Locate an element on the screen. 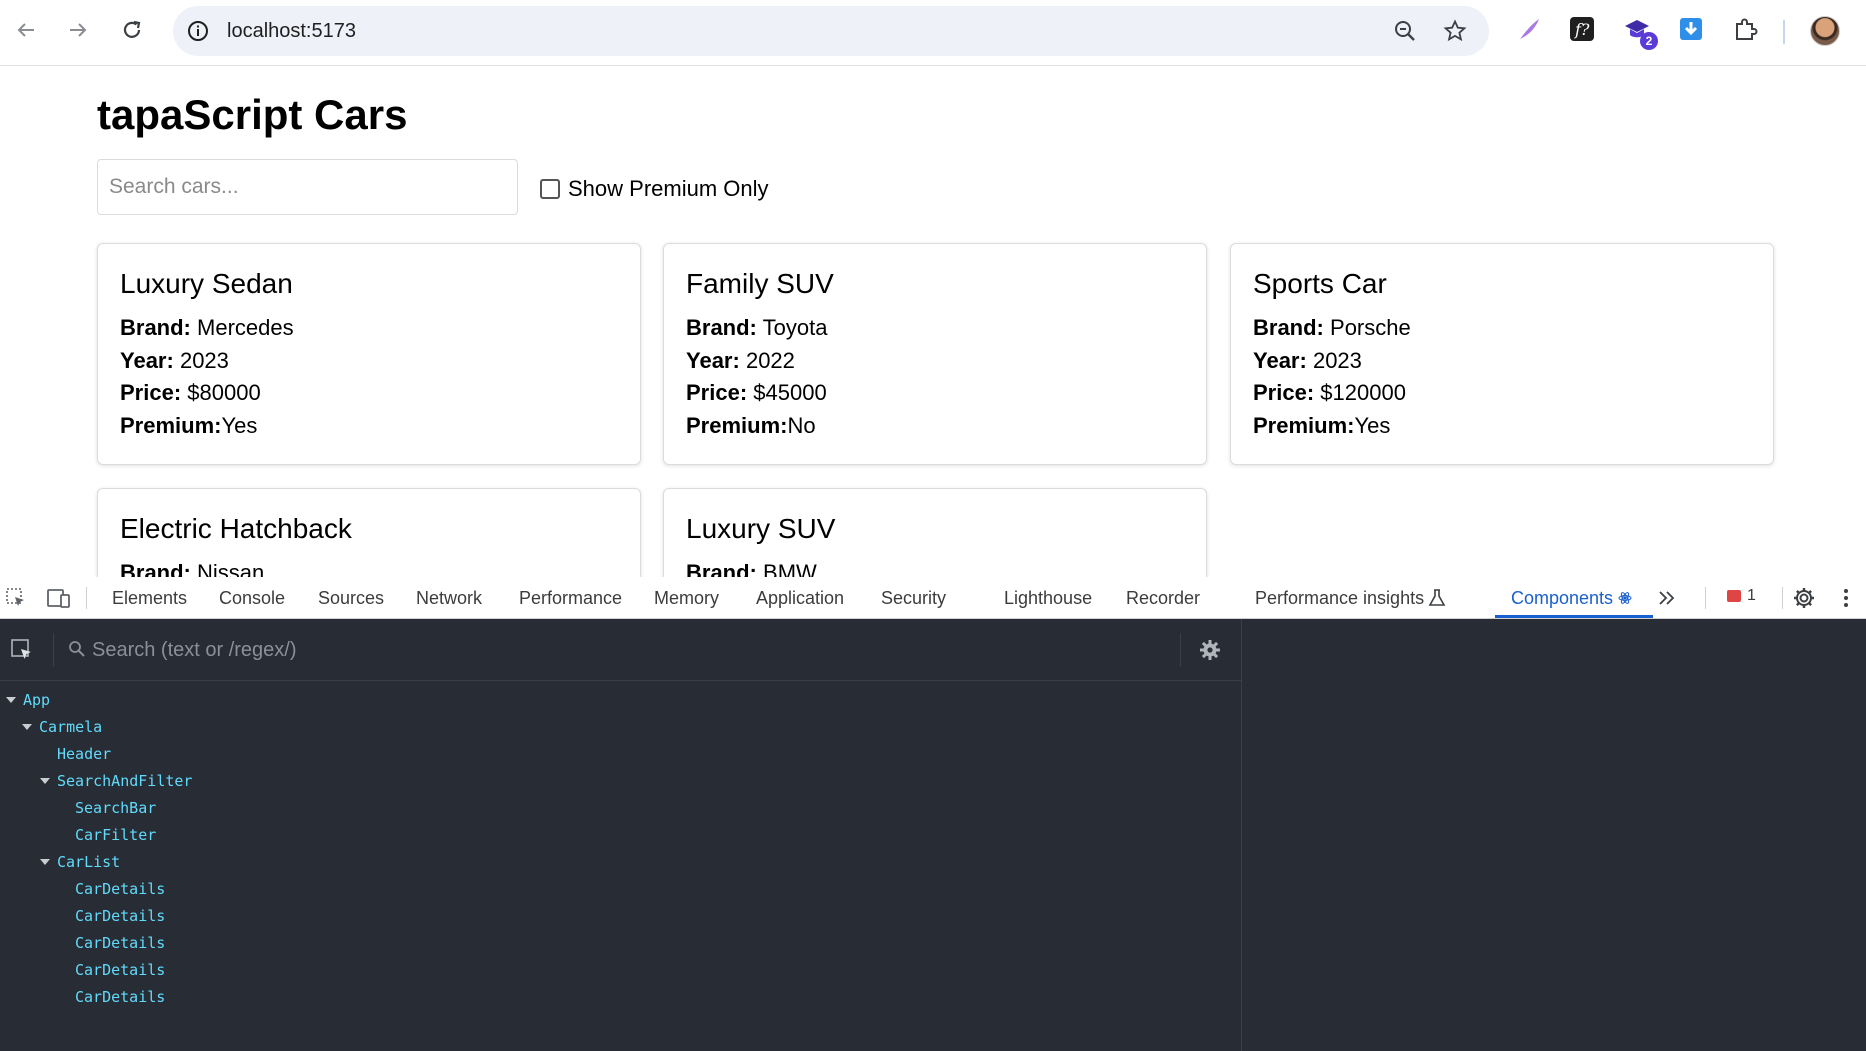 The width and height of the screenshot is (1866, 1051). tree-node-carmela: Carmela is located at coordinates (62, 727).